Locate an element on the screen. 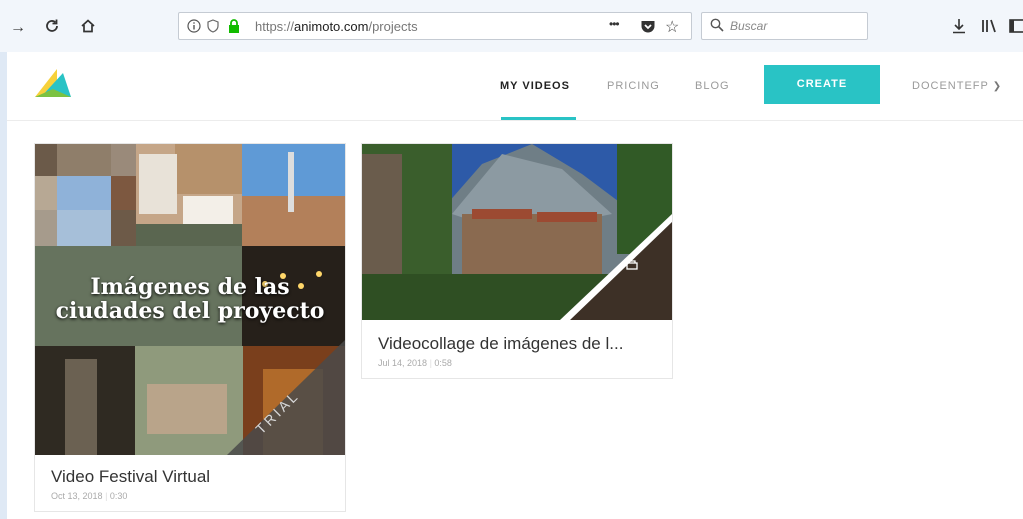 The image size is (1023, 519). chevron-down-icon: ❯ is located at coordinates (997, 86).